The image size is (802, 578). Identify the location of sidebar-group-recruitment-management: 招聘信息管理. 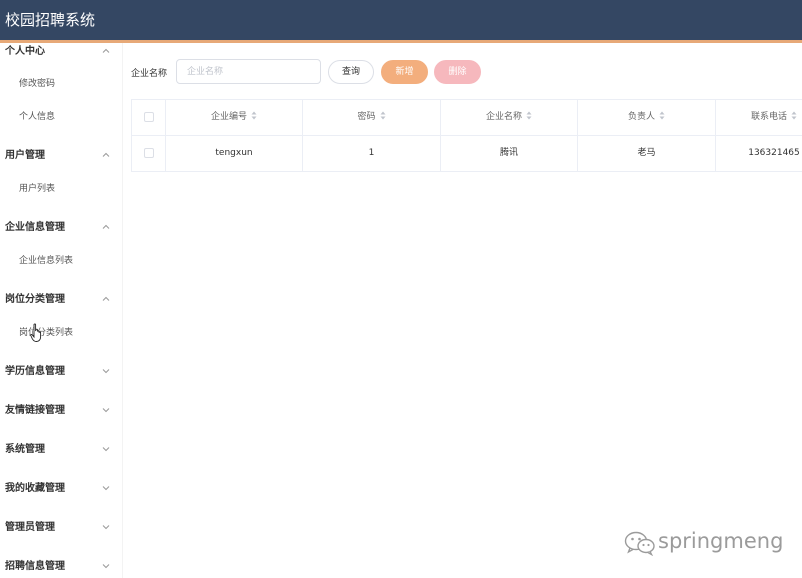
(61, 564).